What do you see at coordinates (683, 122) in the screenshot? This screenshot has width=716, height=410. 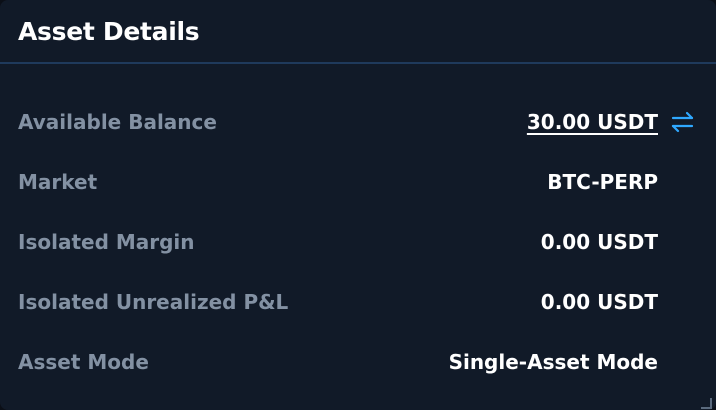 I see `transfer-arrows-icon` at bounding box center [683, 122].